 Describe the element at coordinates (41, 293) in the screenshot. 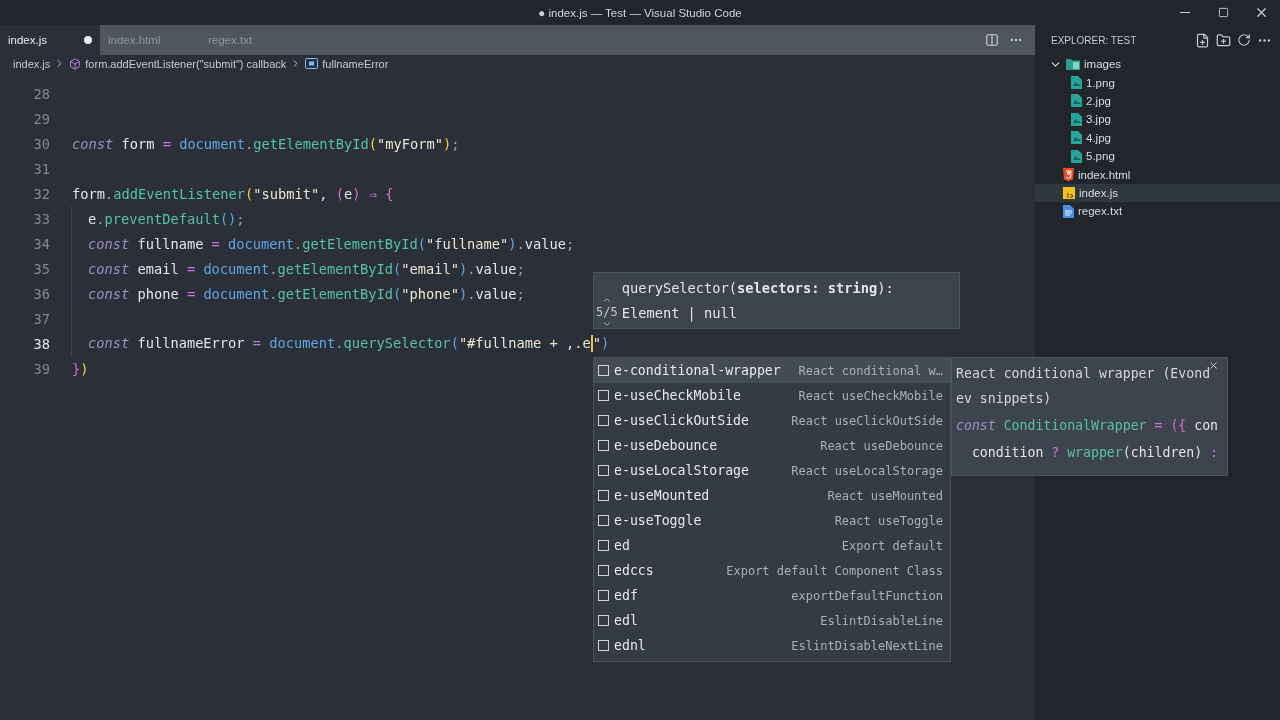

I see `line-number: 36` at that location.